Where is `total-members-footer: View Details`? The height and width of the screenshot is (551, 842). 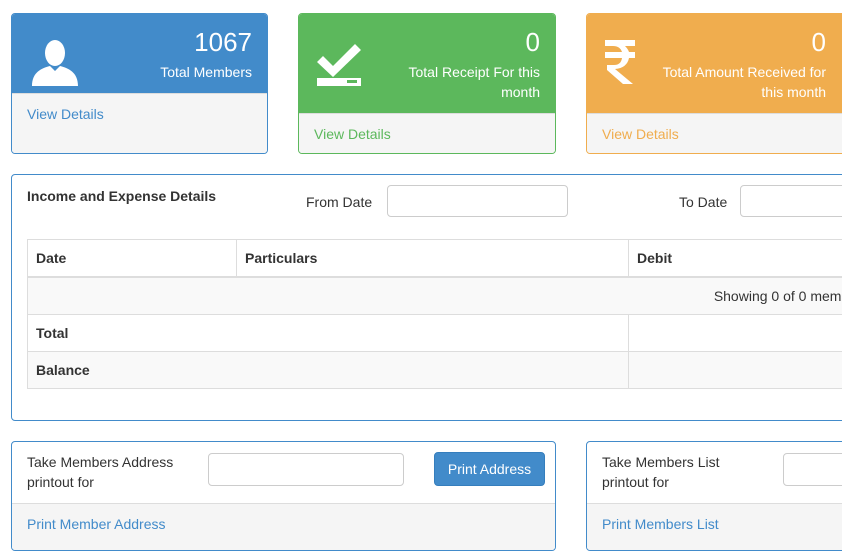 total-members-footer: View Details is located at coordinates (139, 123).